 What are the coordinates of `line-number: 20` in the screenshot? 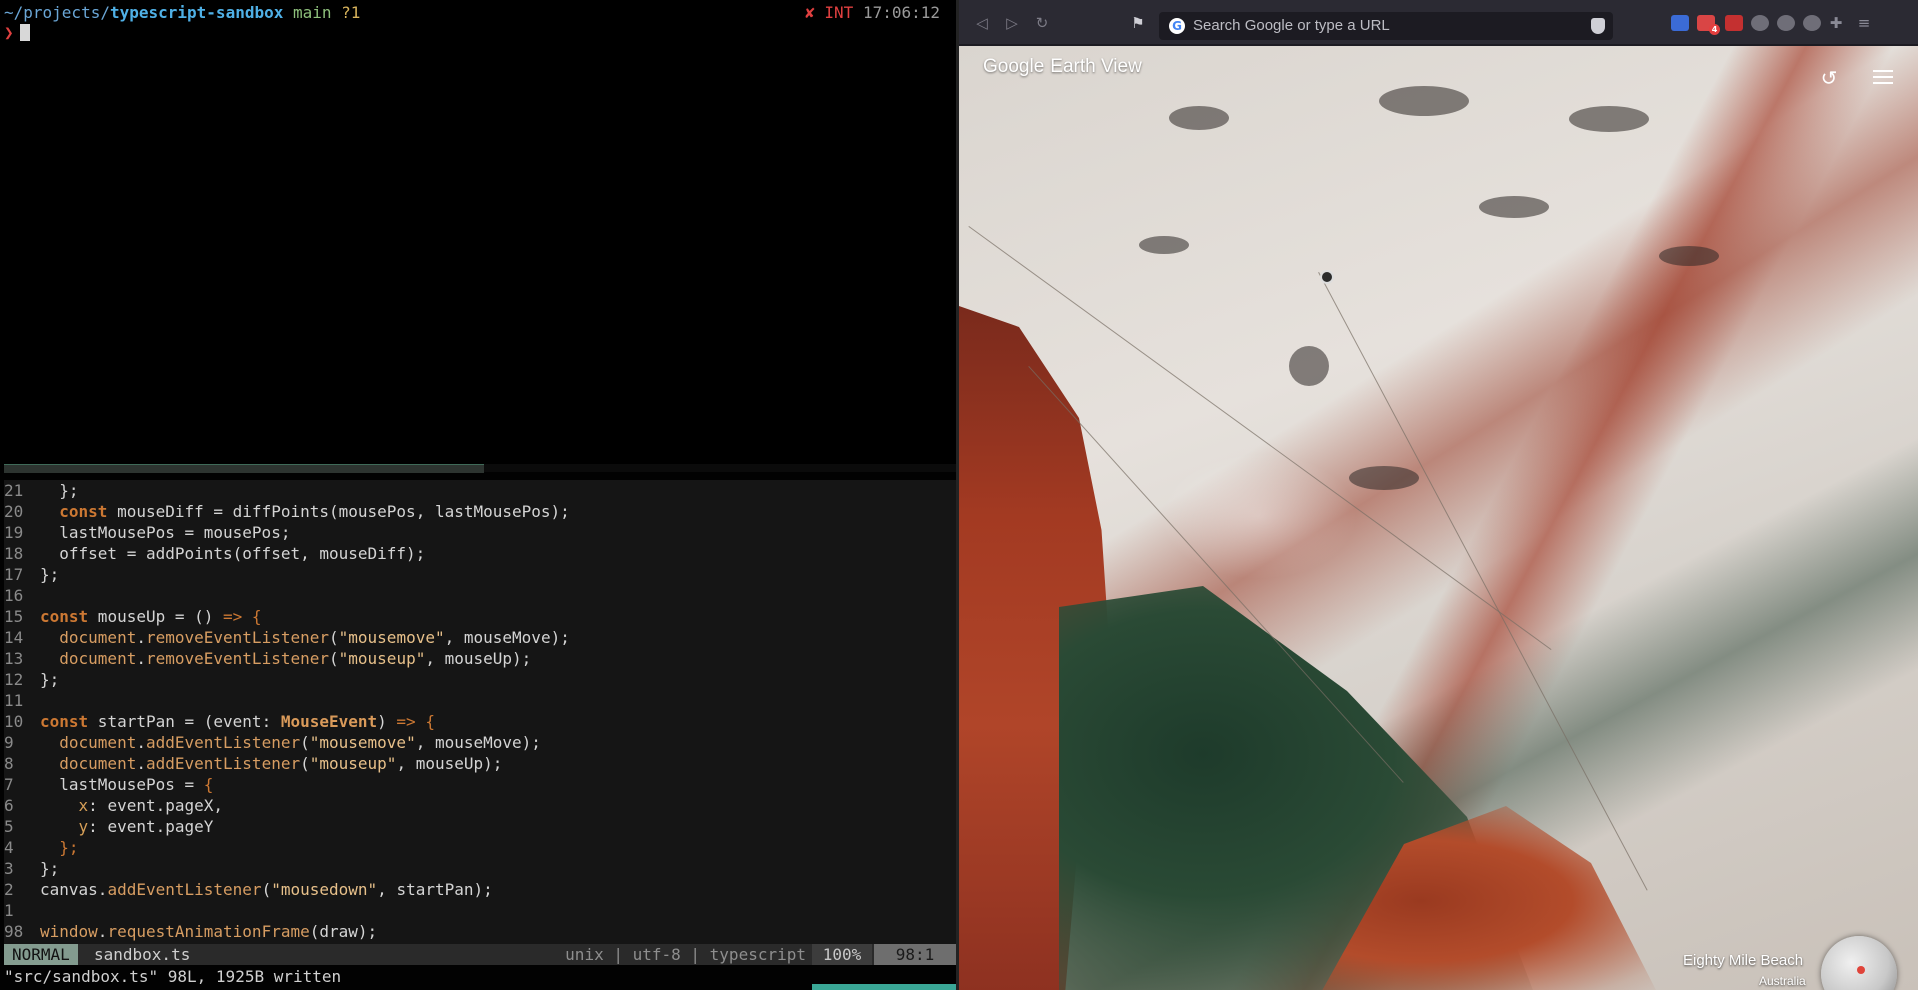 It's located at (14, 511).